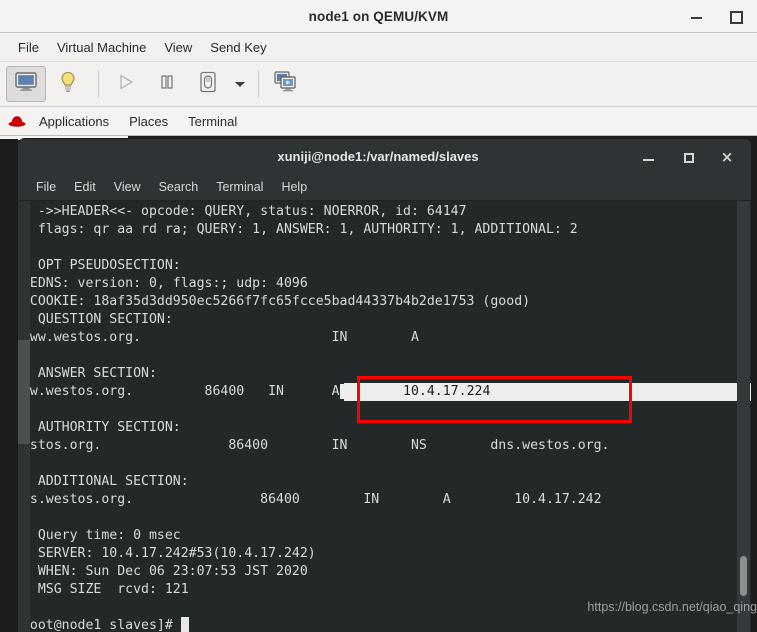 Image resolution: width=757 pixels, height=632 pixels. I want to click on terminal-close-button: ×, so click(727, 156).